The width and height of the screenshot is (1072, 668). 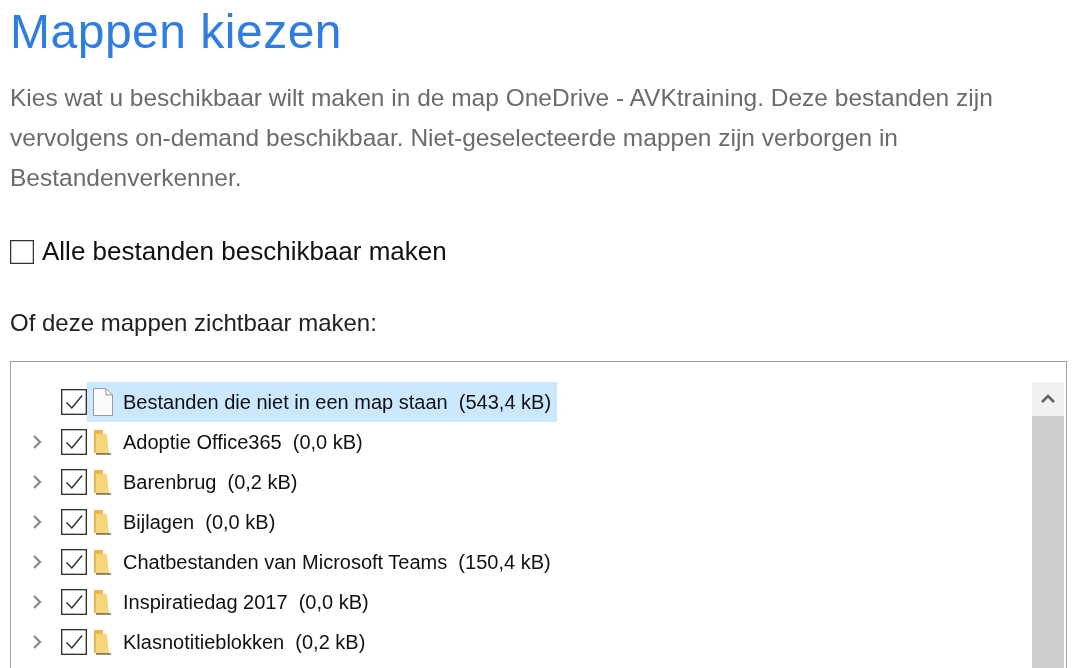 What do you see at coordinates (177, 32) in the screenshot?
I see `page-title: Mappen kiezen` at bounding box center [177, 32].